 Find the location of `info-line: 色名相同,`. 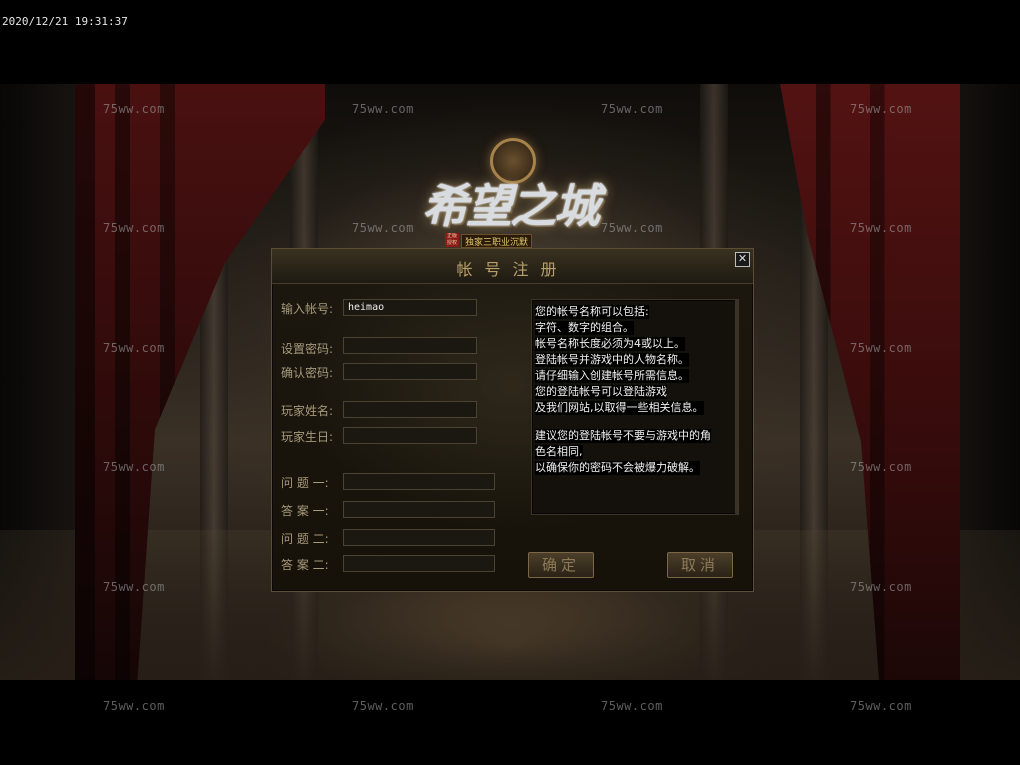

info-line: 色名相同, is located at coordinates (559, 452).